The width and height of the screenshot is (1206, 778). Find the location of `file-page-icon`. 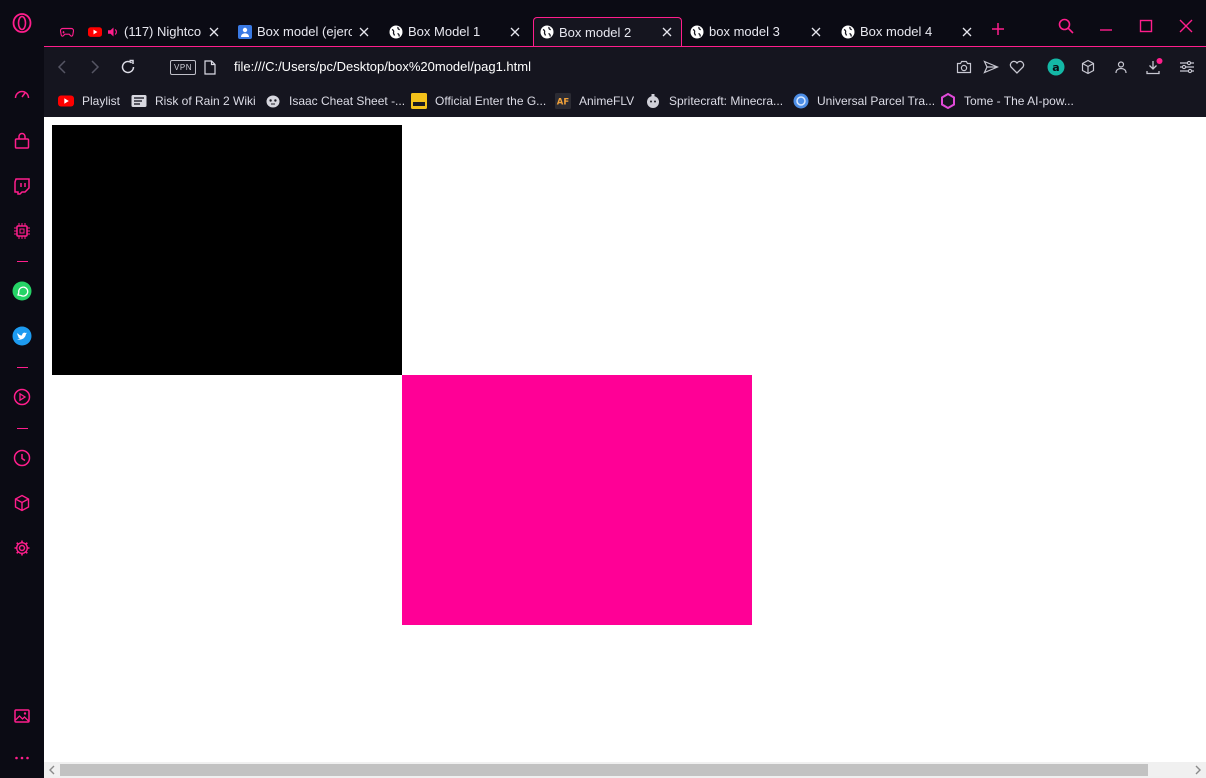

file-page-icon is located at coordinates (210, 67).